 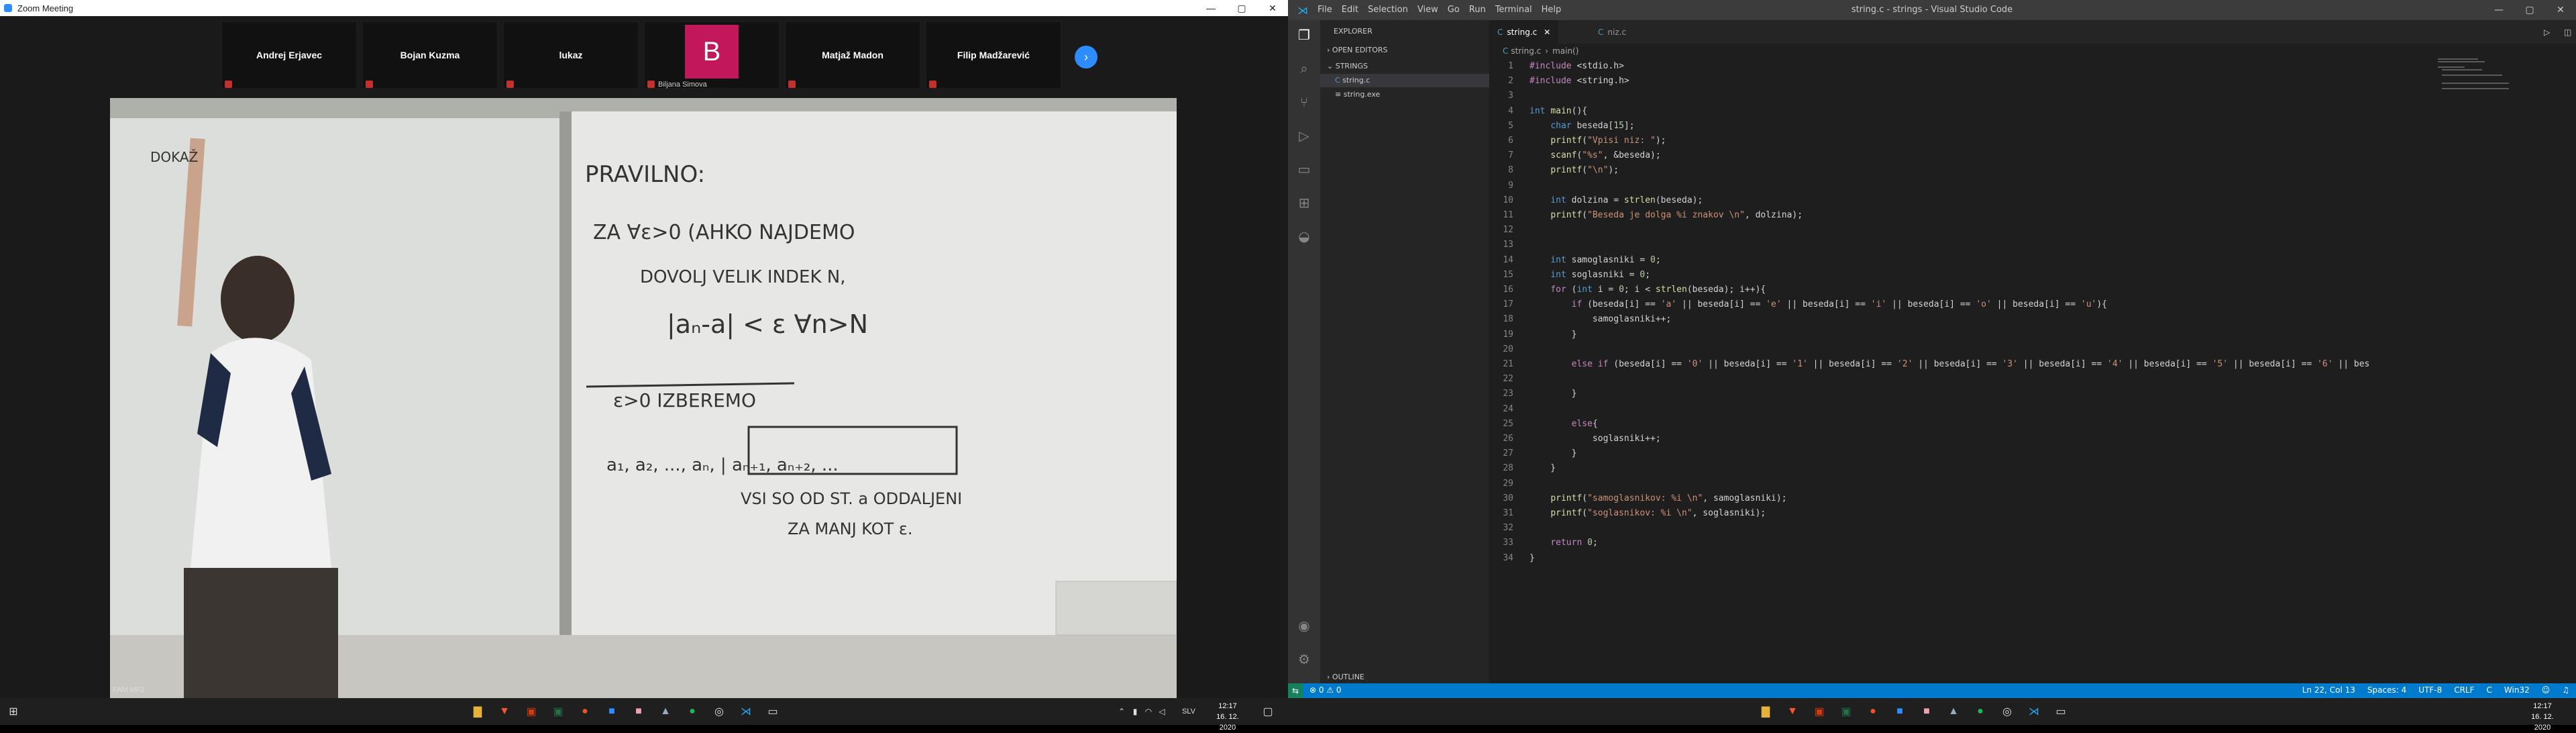 I want to click on code-line: return 0;, so click(x=1574, y=543).